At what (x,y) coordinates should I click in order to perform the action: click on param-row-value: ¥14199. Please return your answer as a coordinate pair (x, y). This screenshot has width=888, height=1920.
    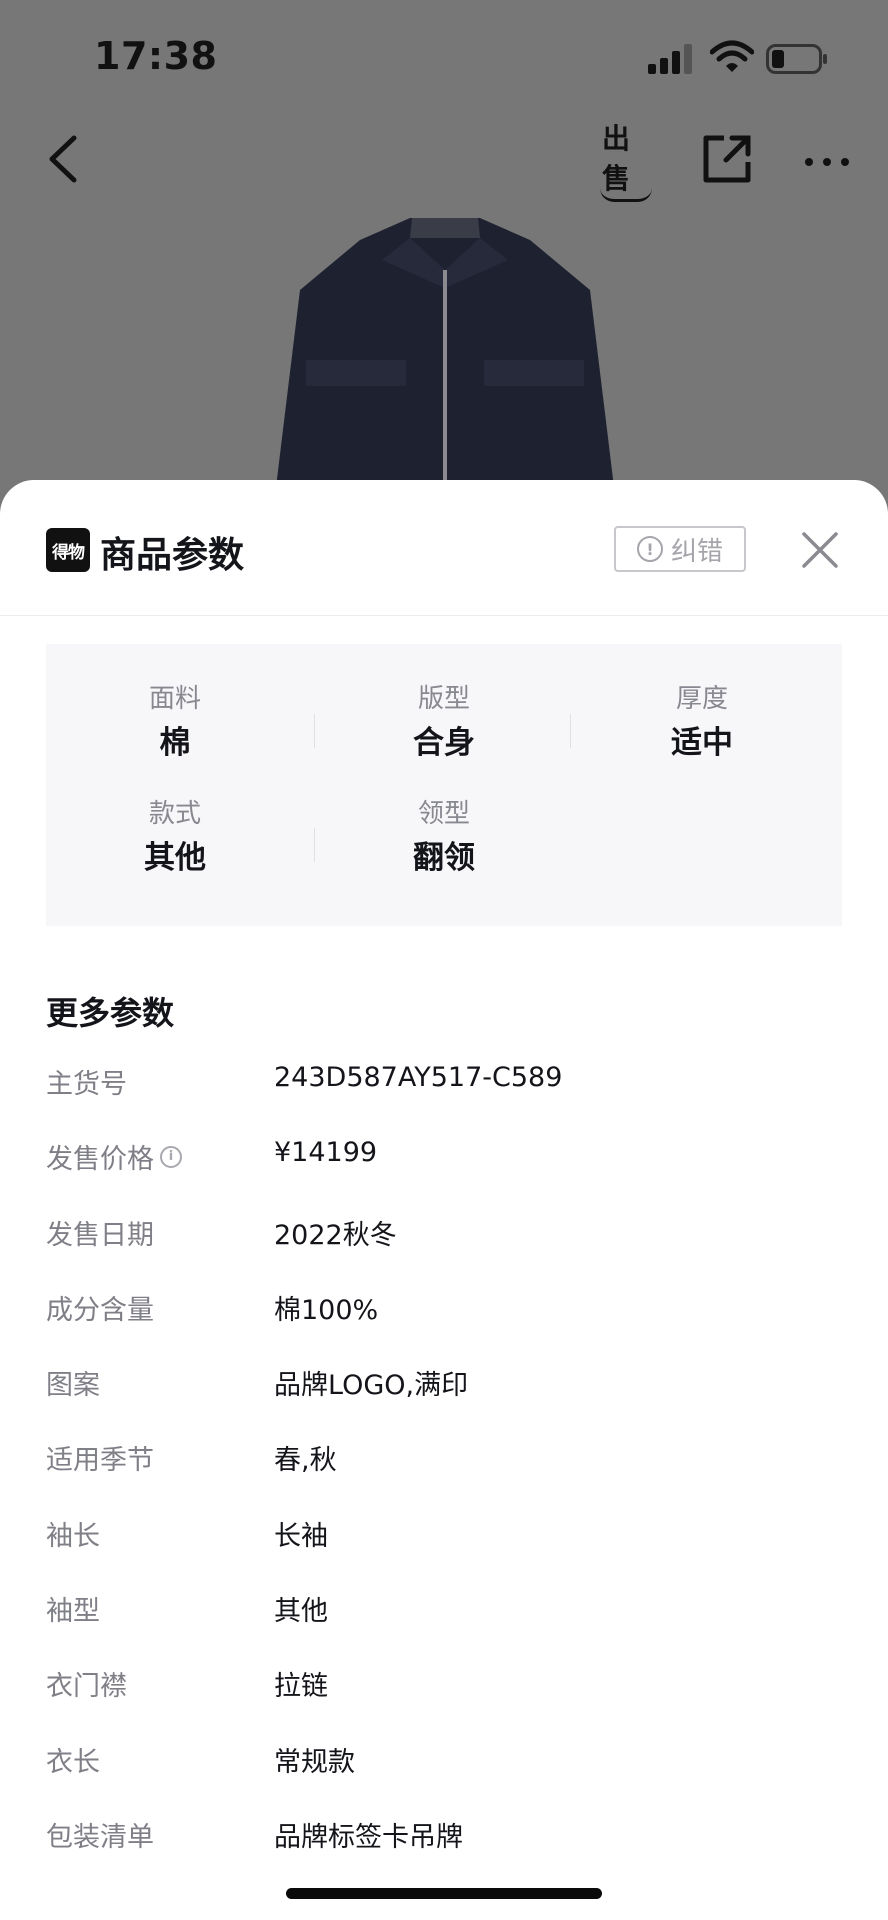
    Looking at the image, I should click on (326, 1153).